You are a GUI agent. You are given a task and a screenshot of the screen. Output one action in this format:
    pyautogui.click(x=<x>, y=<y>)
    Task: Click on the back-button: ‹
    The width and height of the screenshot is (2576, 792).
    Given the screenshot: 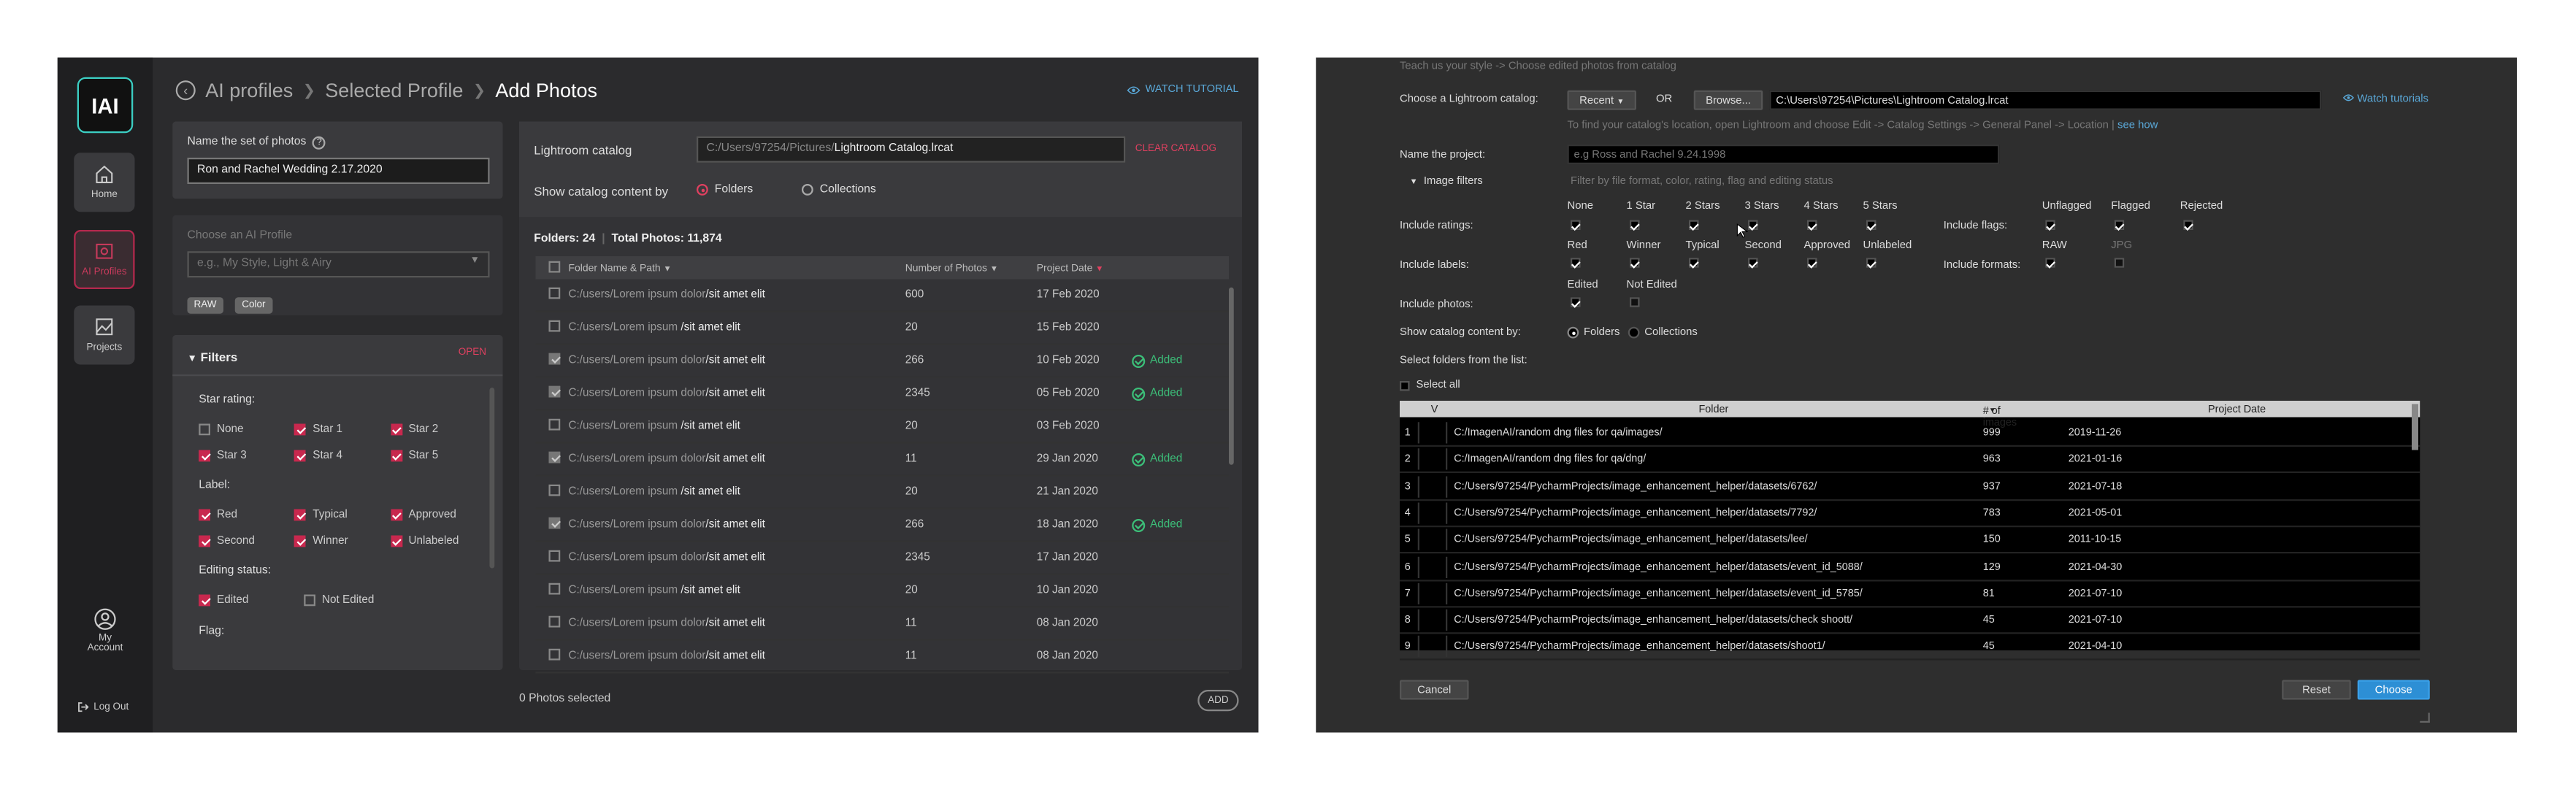 What is the action you would take?
    pyautogui.click(x=185, y=90)
    